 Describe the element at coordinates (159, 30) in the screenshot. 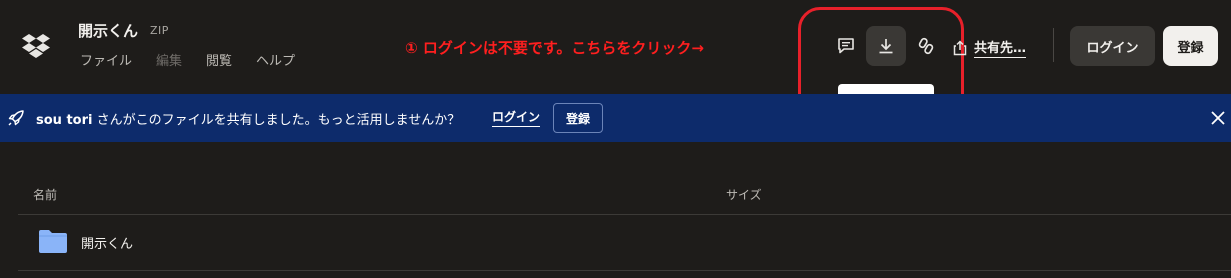

I see `file-extension: ZIP` at that location.